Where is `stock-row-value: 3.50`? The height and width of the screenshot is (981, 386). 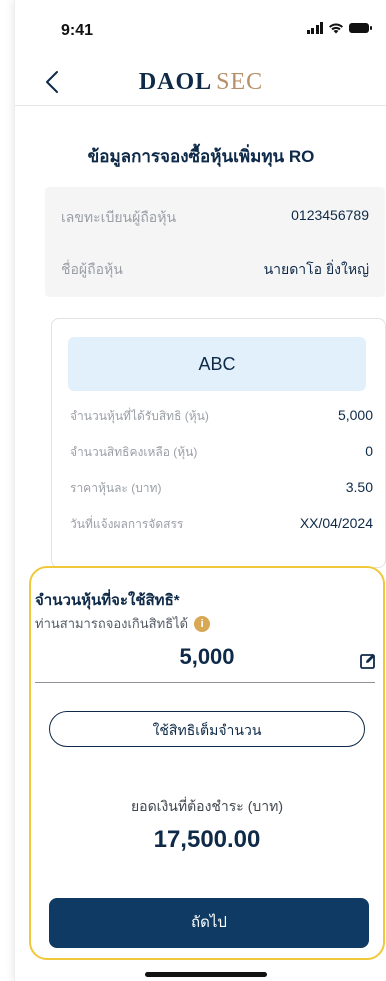
stock-row-value: 3.50 is located at coordinates (359, 487).